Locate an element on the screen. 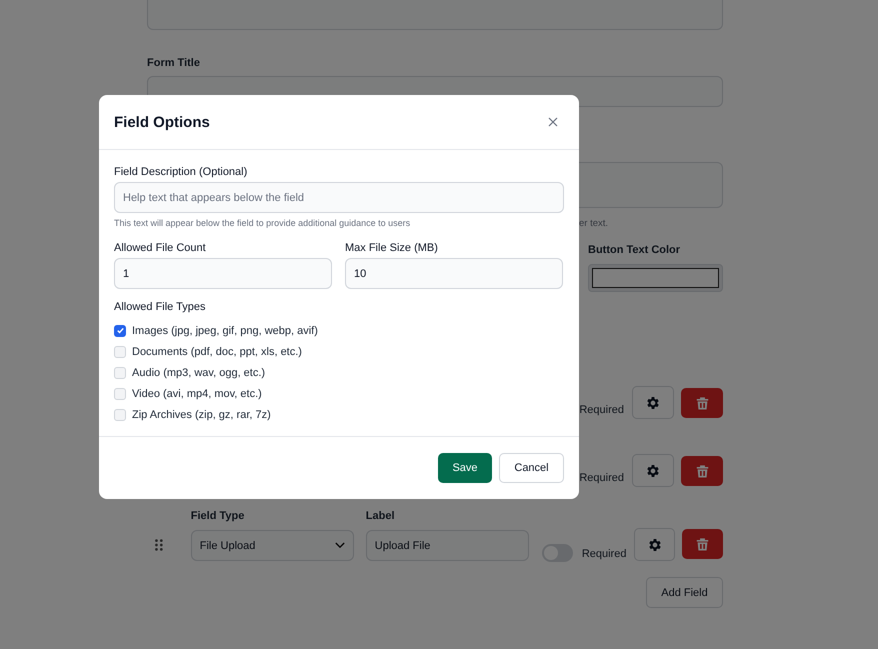 The image size is (878, 649). checkbox-label: Images (jpg, jpeg, gif, png, webp, avif) is located at coordinates (225, 330).